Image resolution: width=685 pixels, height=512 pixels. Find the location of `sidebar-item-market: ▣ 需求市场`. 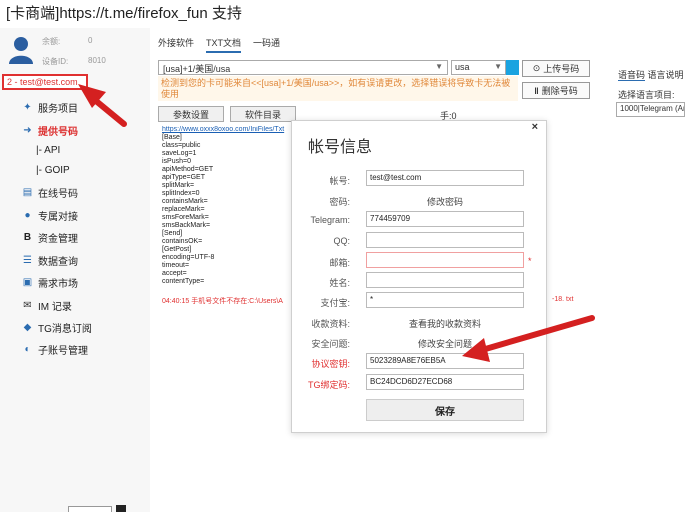

sidebar-item-market: ▣ 需求市场 is located at coordinates (50, 282).